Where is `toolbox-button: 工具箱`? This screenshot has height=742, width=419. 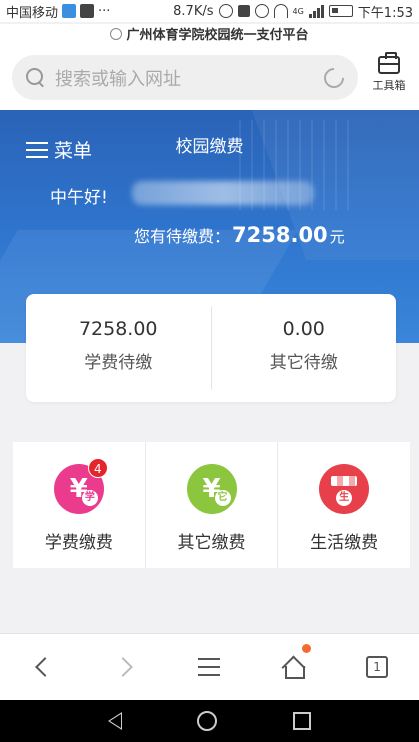
toolbox-button: 工具箱 is located at coordinates (389, 72).